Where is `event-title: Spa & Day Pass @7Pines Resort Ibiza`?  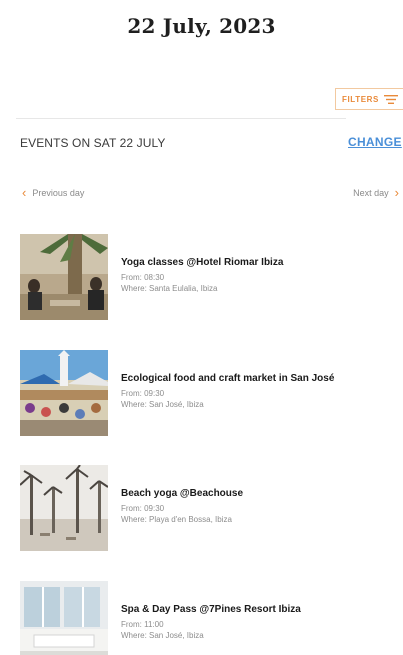
event-title: Spa & Day Pass @7Pines Resort Ibiza is located at coordinates (211, 609).